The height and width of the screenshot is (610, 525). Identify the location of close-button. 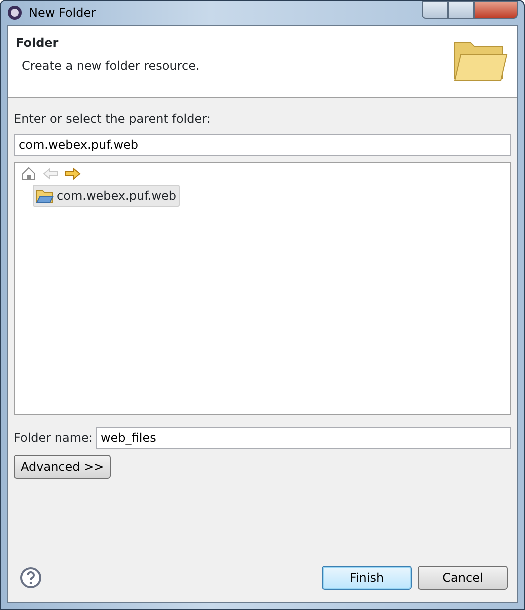
(496, 10).